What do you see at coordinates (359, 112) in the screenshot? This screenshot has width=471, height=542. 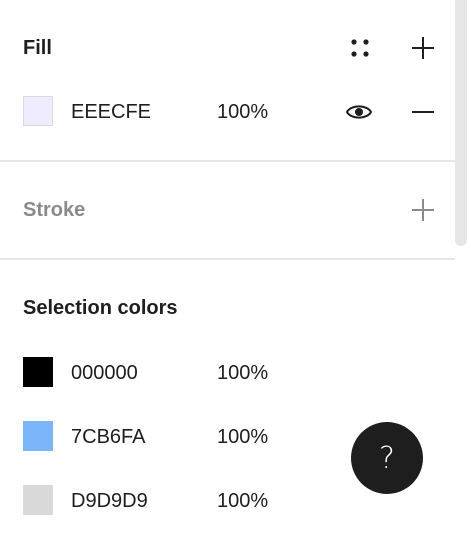 I see `eye-icon` at bounding box center [359, 112].